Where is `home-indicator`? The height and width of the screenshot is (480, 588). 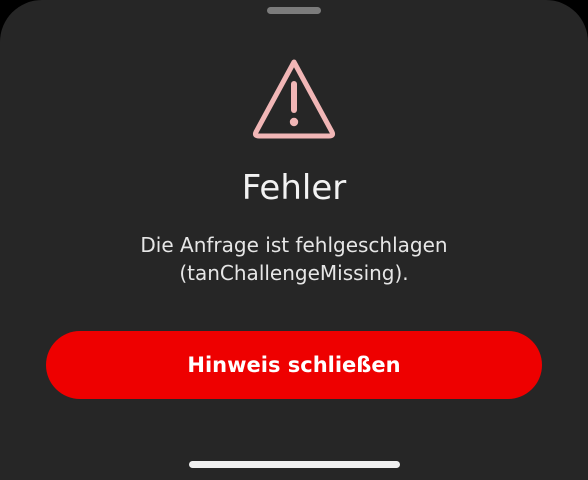
home-indicator is located at coordinates (294, 464).